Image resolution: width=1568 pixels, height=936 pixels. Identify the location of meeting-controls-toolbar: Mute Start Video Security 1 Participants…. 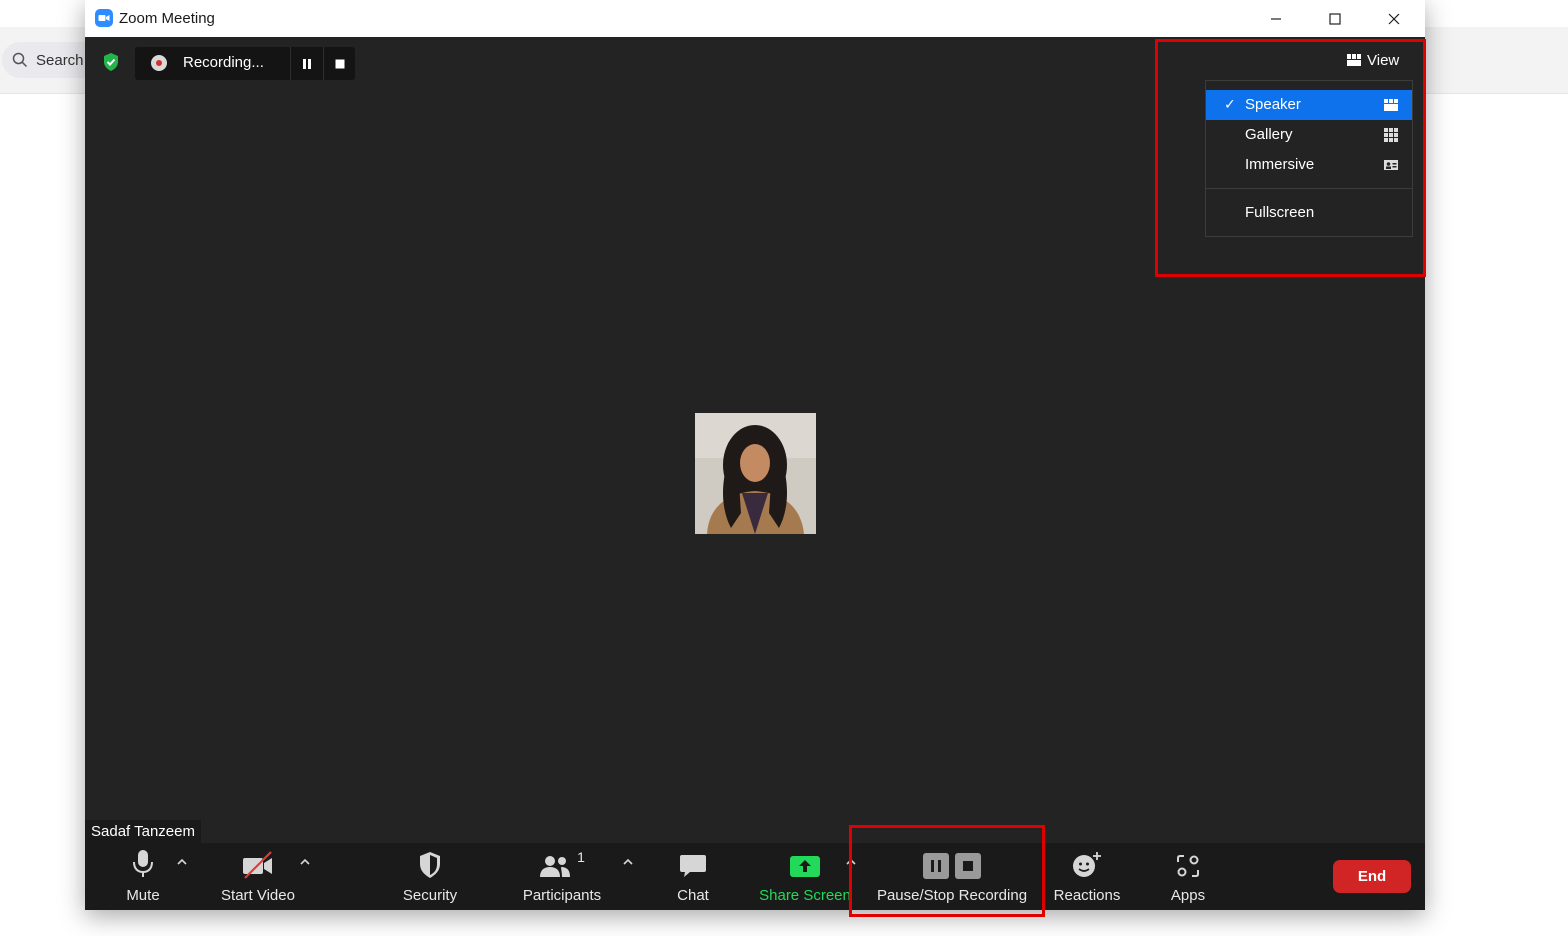
(755, 876).